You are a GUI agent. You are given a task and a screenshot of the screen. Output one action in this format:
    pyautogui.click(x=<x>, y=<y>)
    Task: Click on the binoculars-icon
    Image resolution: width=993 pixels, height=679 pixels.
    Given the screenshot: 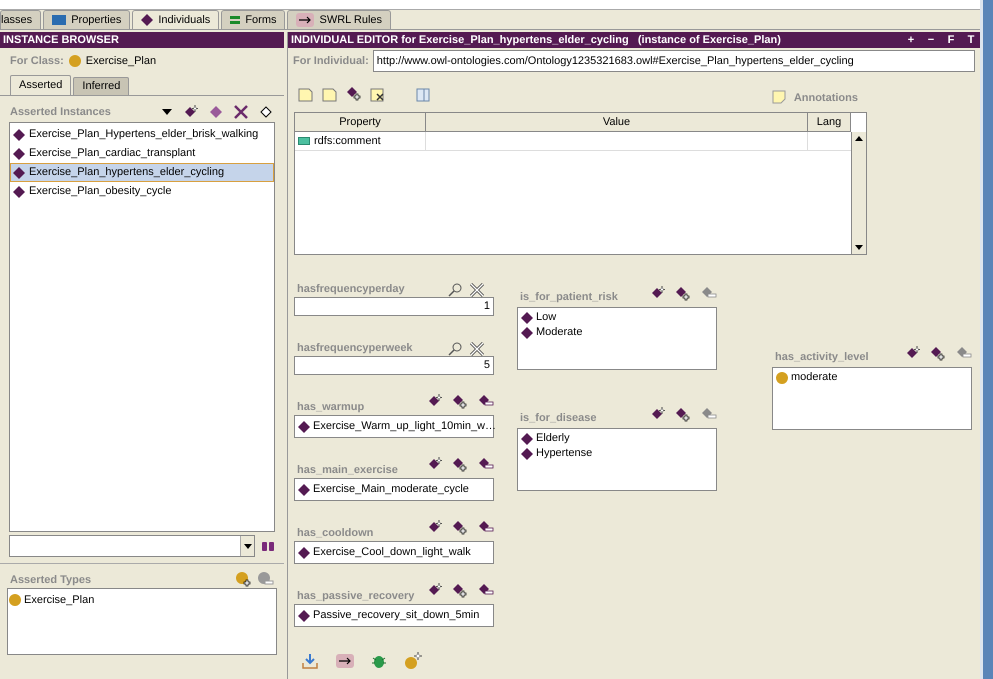 What is the action you would take?
    pyautogui.click(x=268, y=546)
    